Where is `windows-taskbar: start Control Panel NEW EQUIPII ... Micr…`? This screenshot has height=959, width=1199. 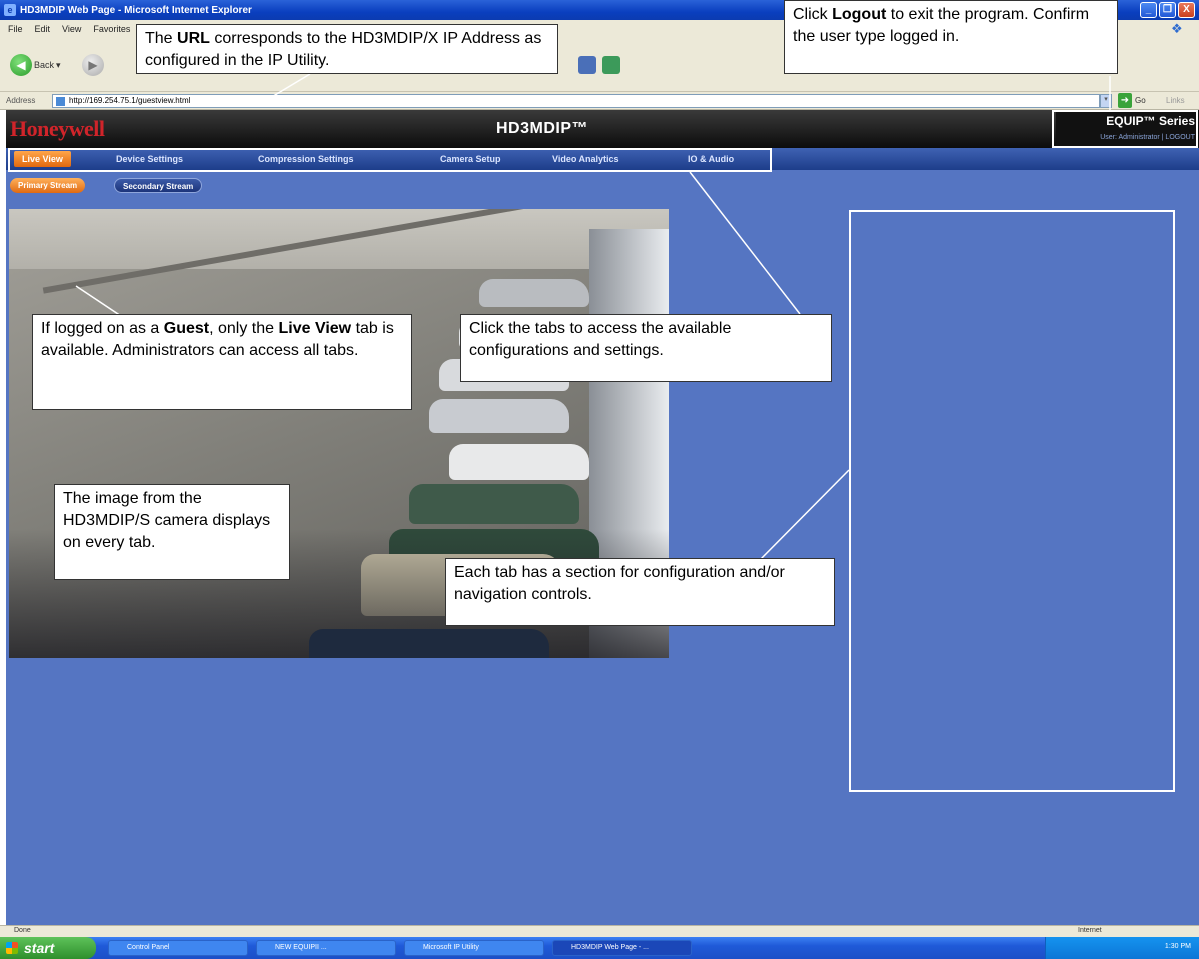
windows-taskbar: start Control Panel NEW EQUIPII ... Micr… is located at coordinates (599, 948).